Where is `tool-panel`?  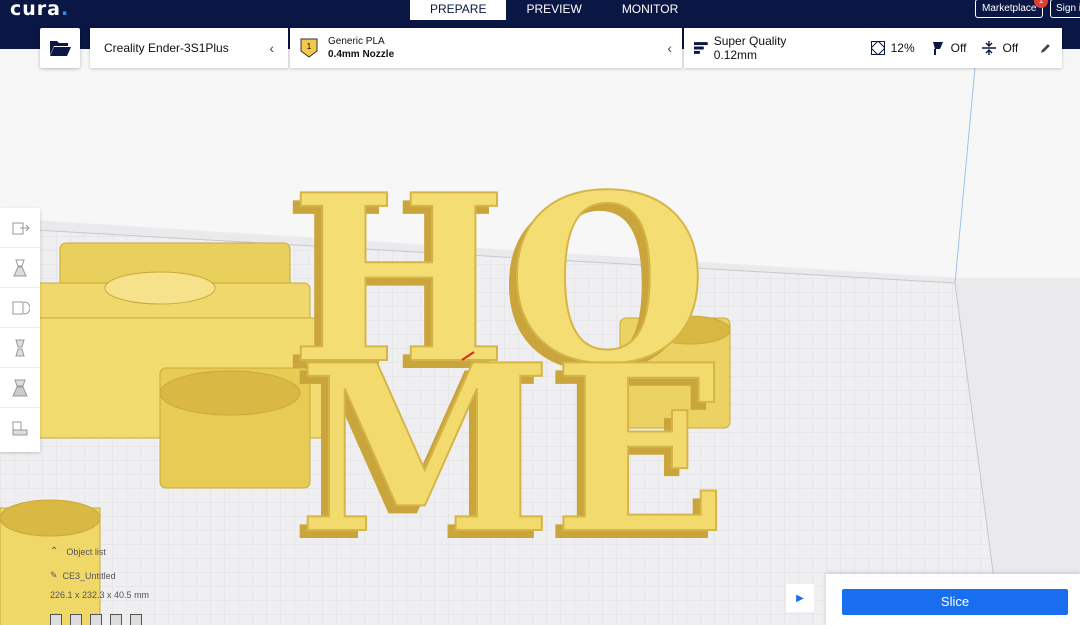
tool-panel is located at coordinates (20, 330).